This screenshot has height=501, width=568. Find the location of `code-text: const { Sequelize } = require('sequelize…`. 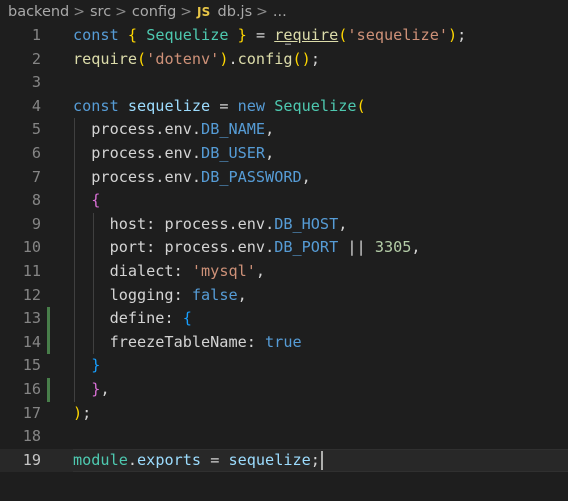

code-text: const { Sequelize } = require('sequelize… is located at coordinates (269, 36).